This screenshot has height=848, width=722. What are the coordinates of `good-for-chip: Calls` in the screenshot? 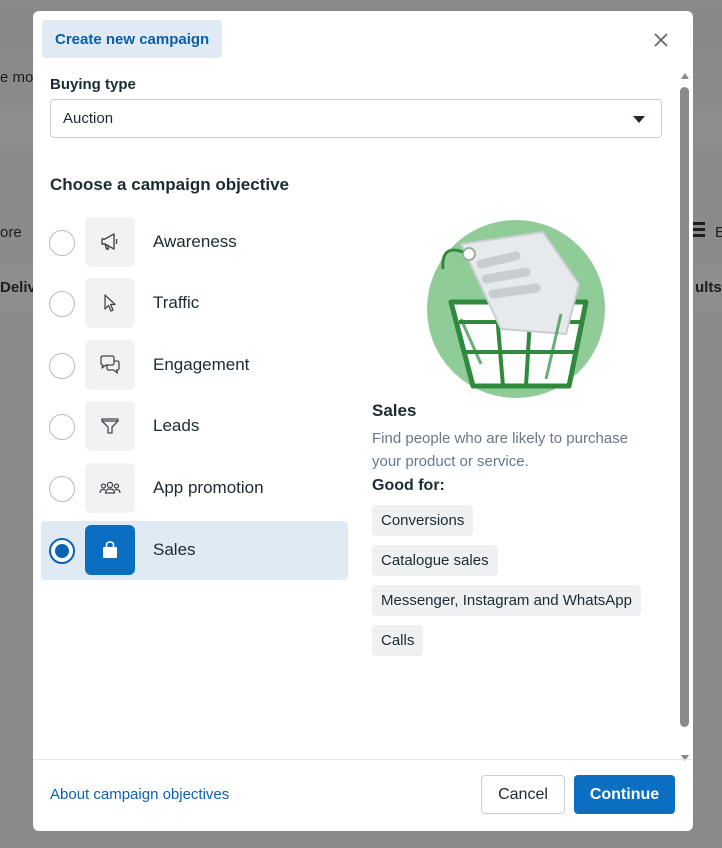 It's located at (398, 640).